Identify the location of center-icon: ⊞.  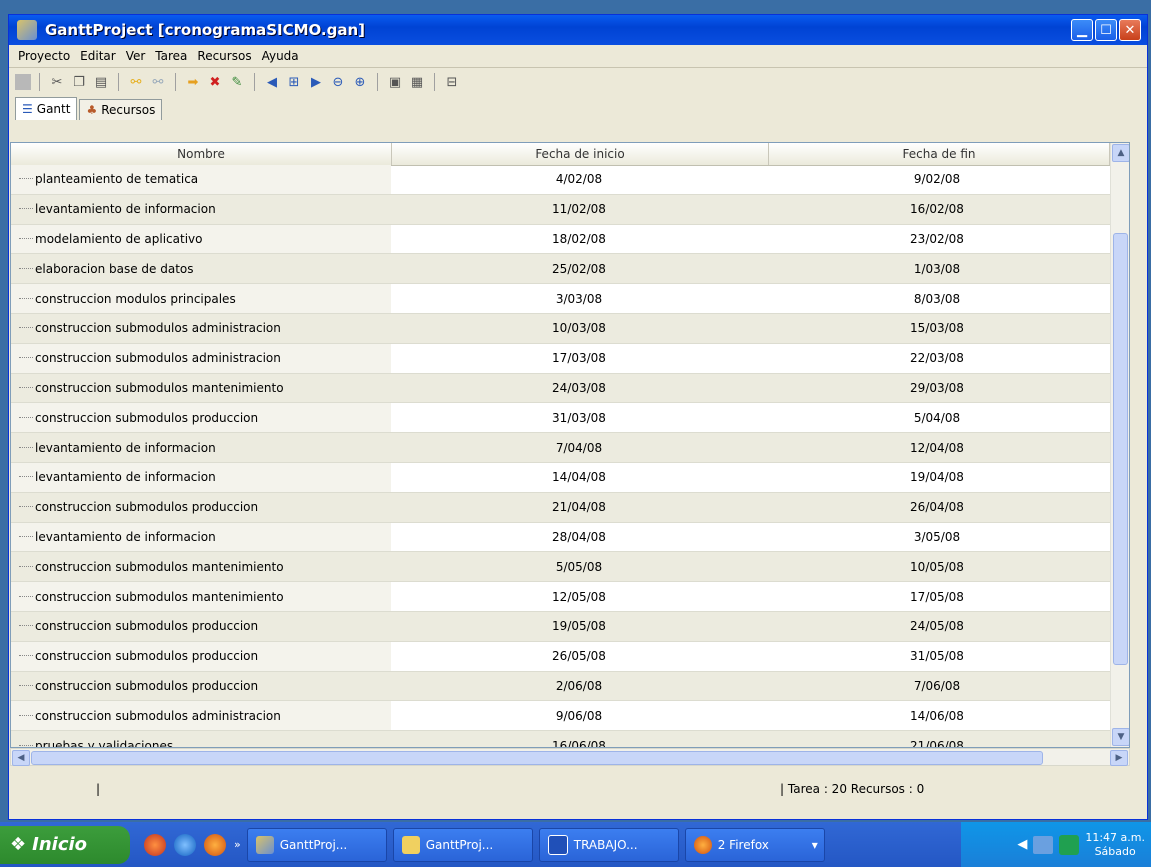
(294, 82).